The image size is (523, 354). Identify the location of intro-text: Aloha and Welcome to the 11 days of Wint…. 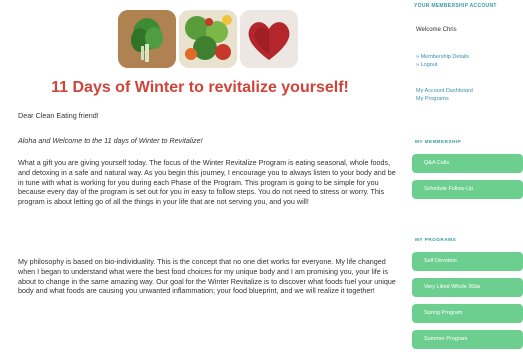
(110, 140).